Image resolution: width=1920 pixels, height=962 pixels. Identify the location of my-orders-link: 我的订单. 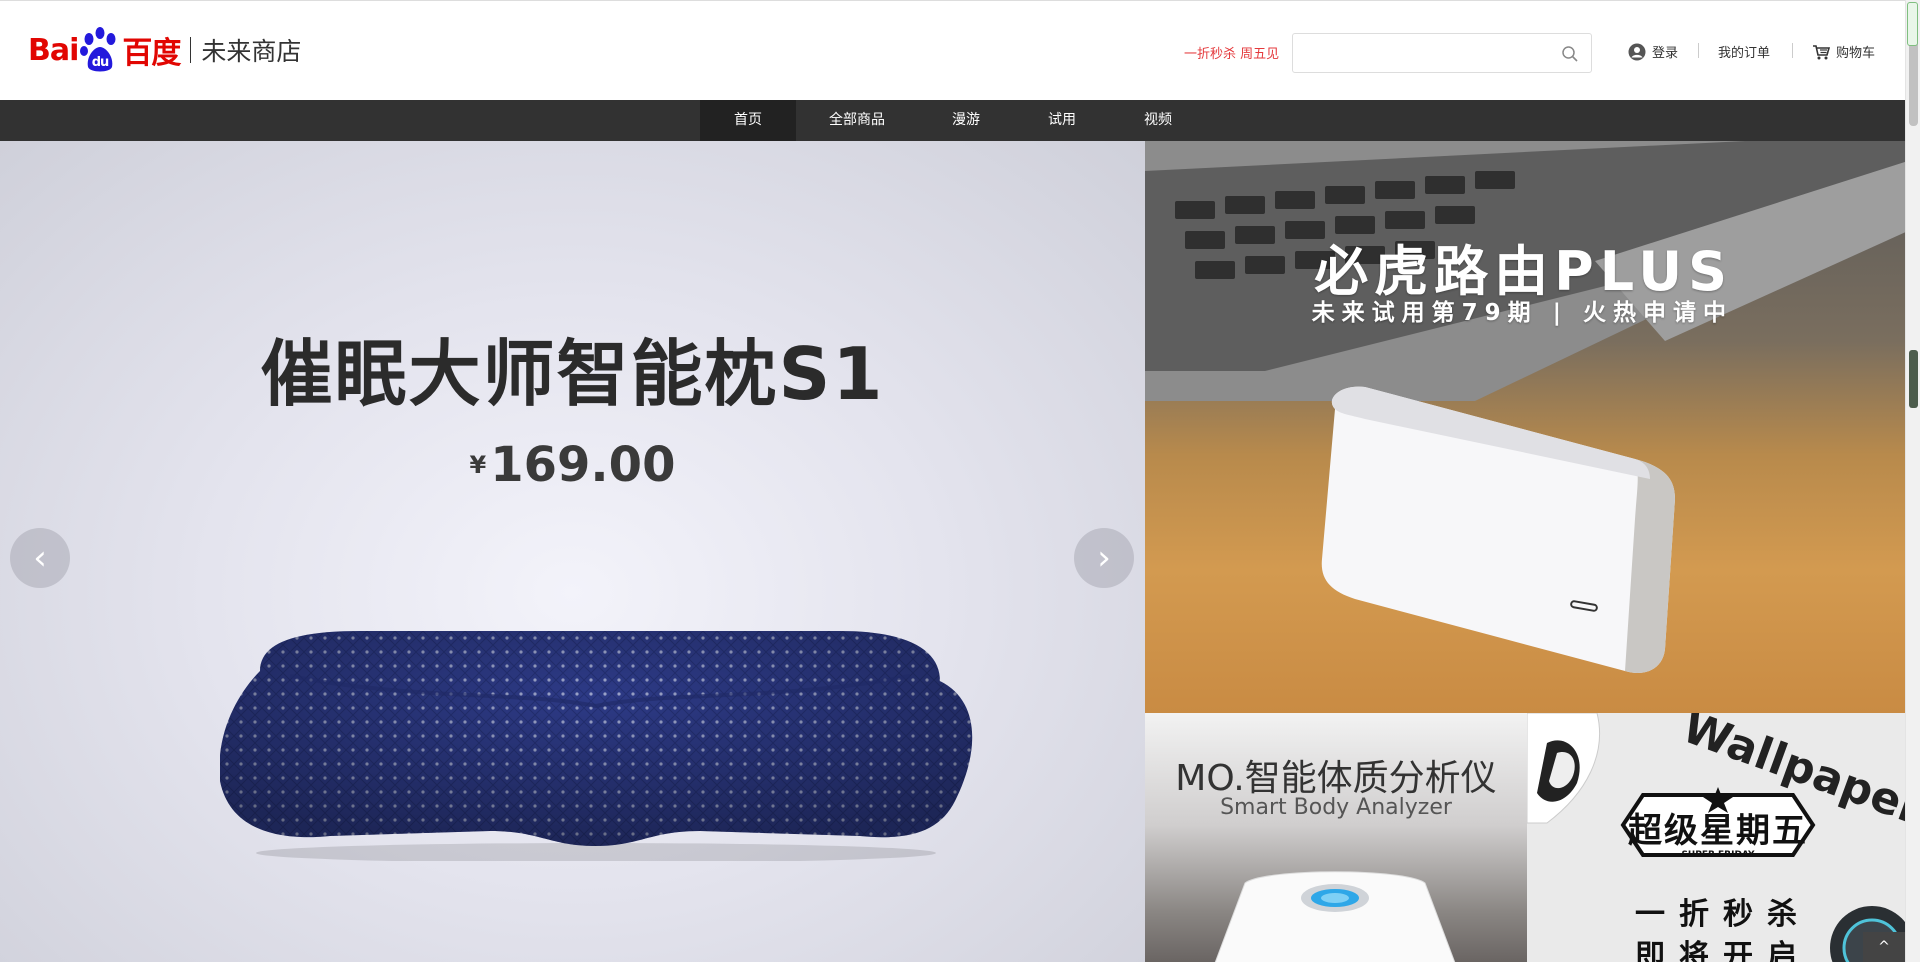
(1744, 51).